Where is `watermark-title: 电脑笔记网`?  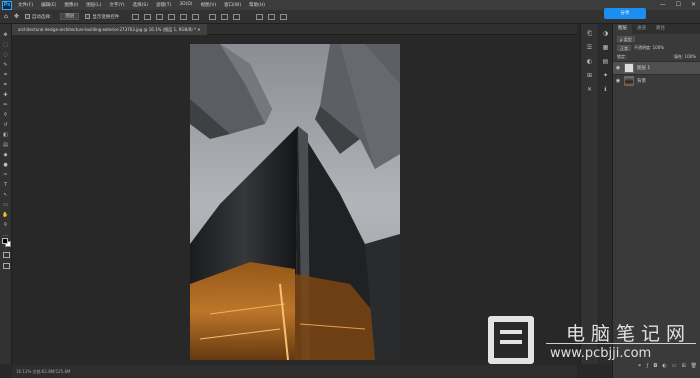 watermark-title: 电脑笔记网 is located at coordinates (629, 334).